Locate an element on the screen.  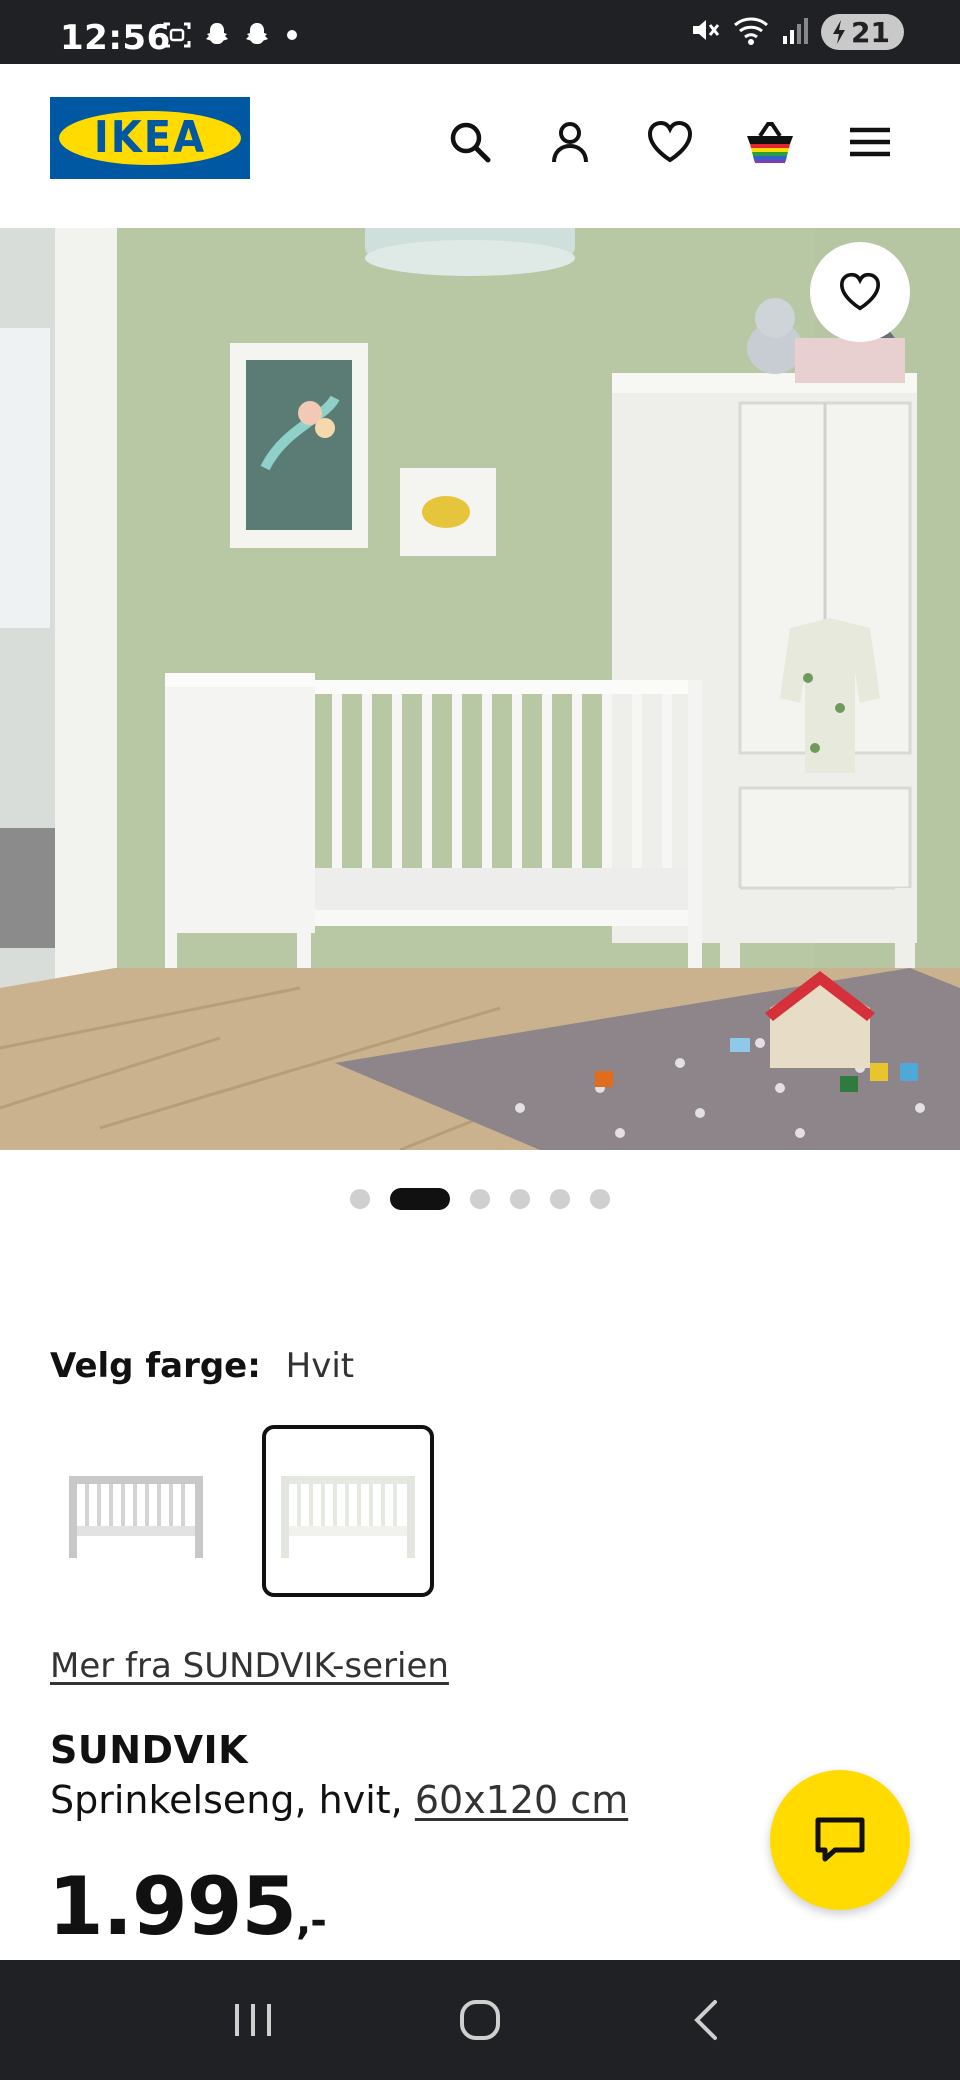
dot-icon is located at coordinates (292, 37).